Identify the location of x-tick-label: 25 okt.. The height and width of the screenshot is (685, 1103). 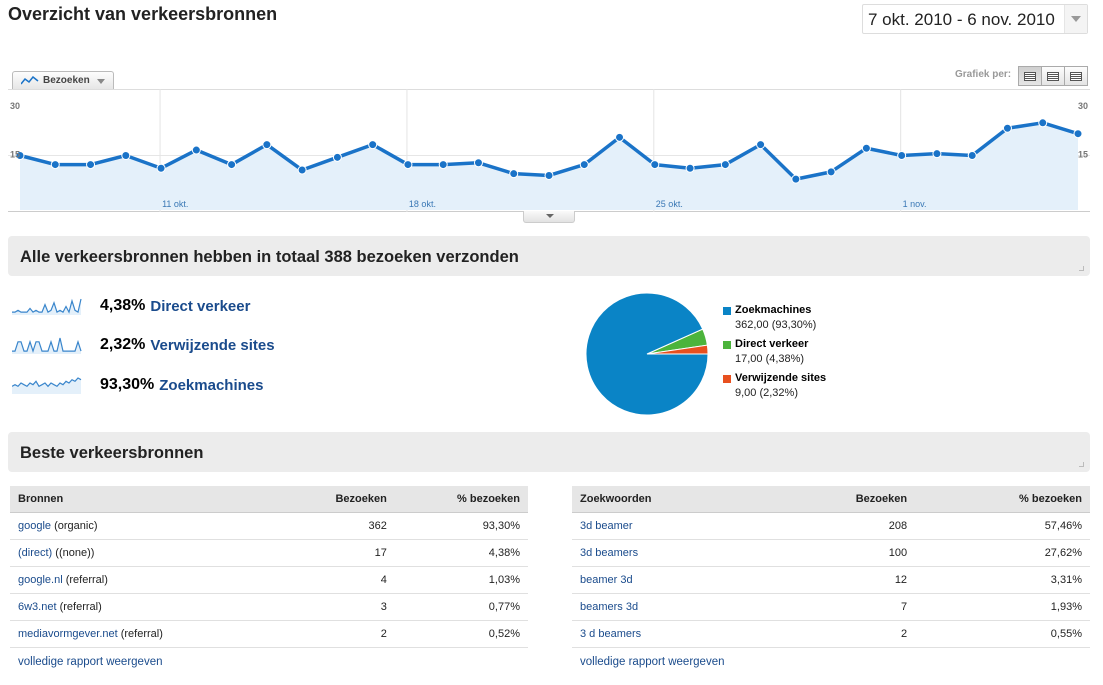
(669, 204).